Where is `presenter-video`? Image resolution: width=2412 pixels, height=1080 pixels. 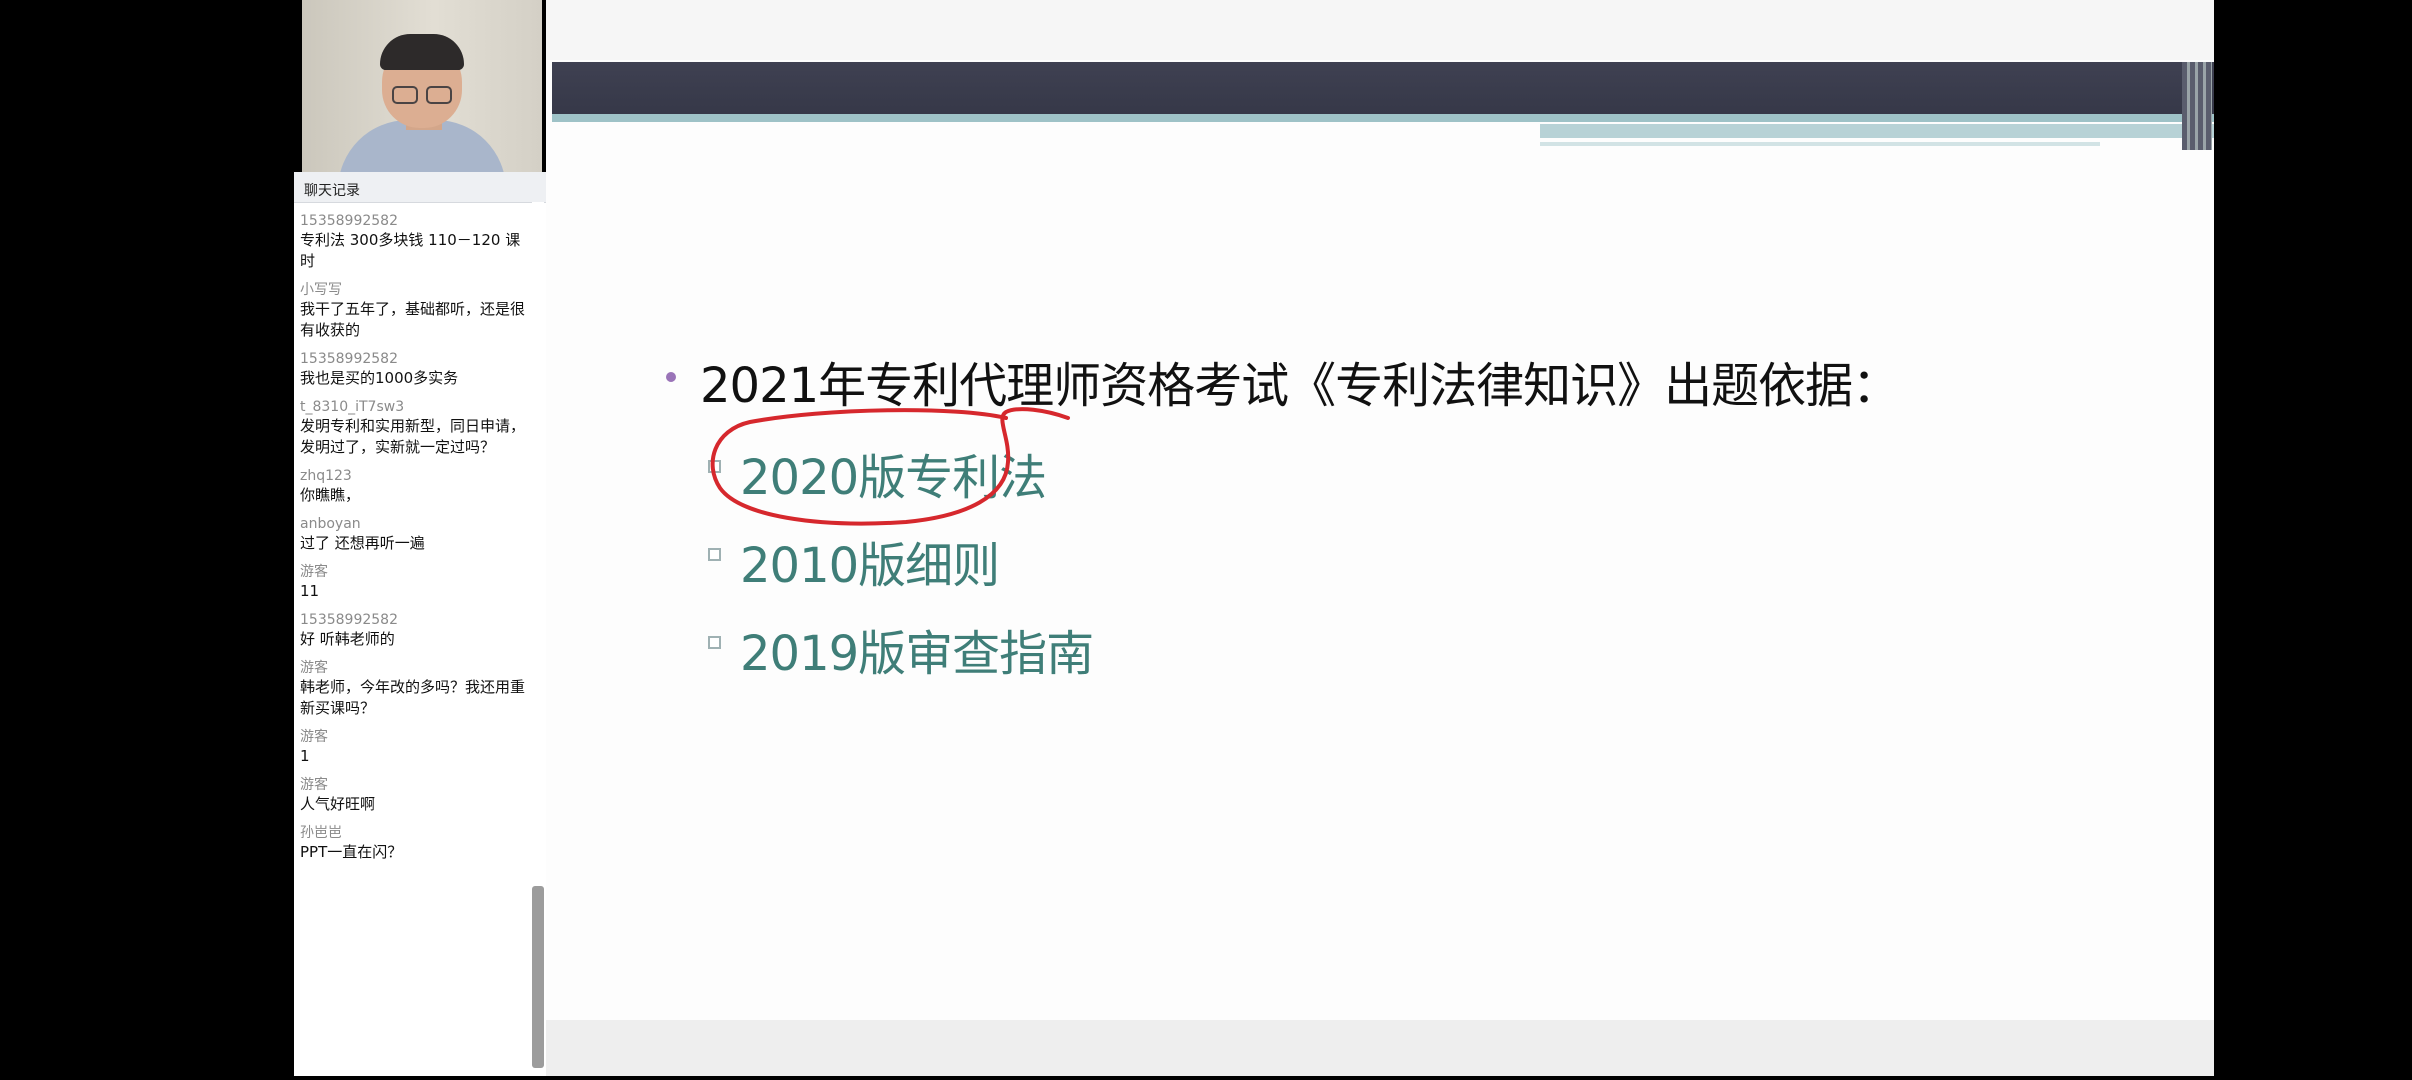
presenter-video is located at coordinates (422, 86).